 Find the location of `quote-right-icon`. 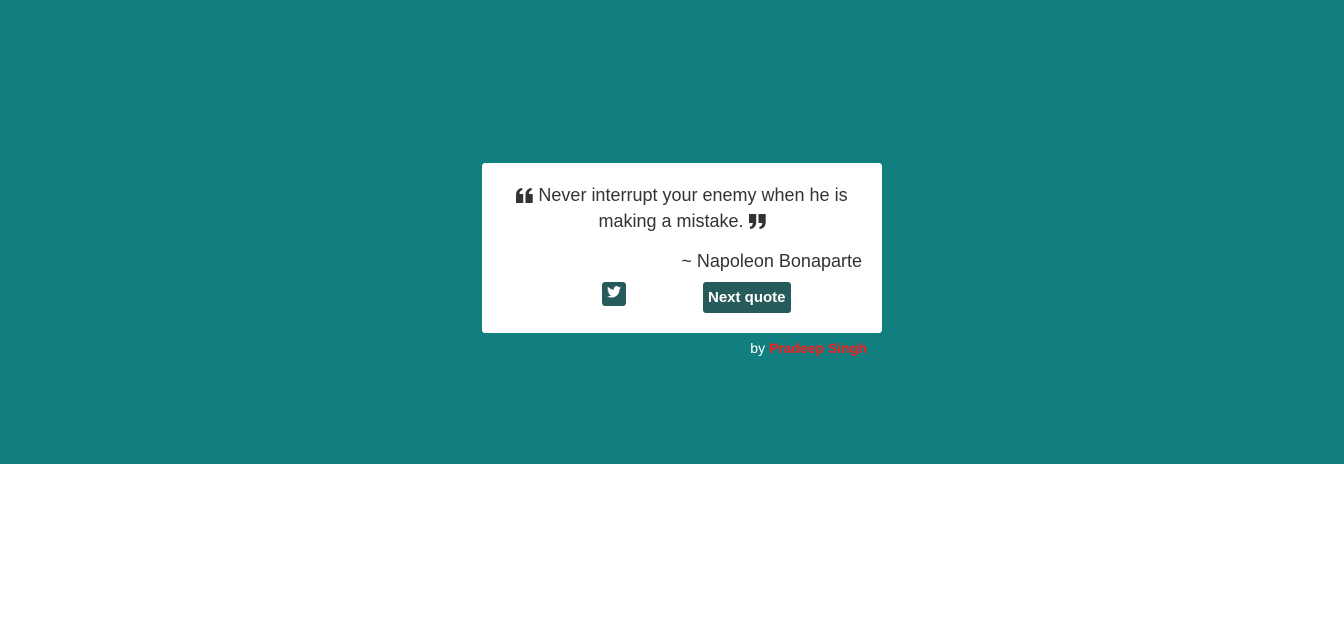

quote-right-icon is located at coordinates (757, 223).